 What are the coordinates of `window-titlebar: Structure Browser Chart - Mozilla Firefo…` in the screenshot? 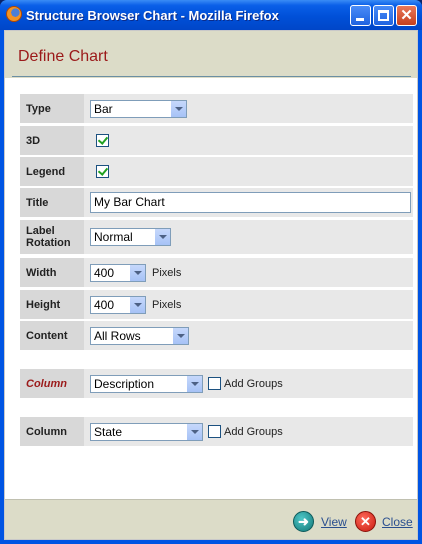 It's located at (211, 15).